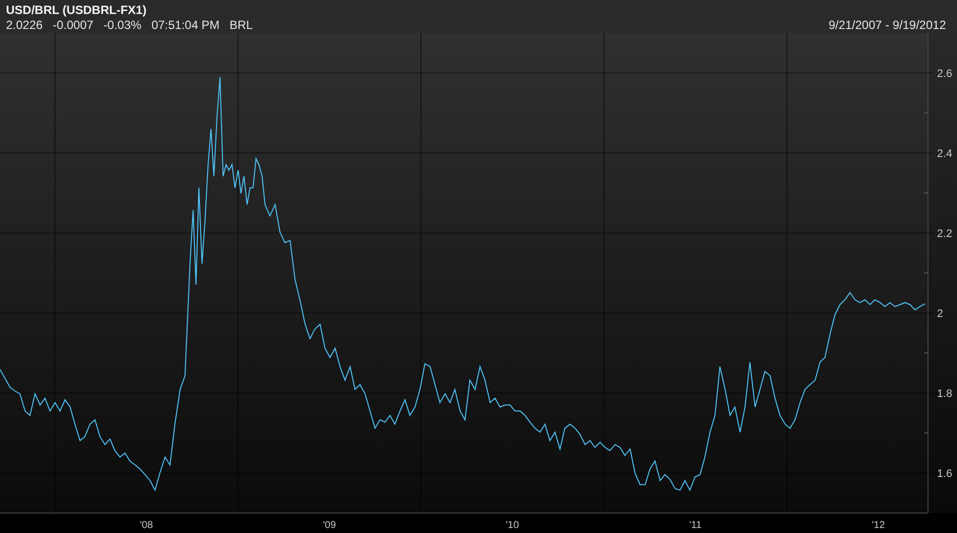 This screenshot has height=533, width=957. Describe the element at coordinates (122, 25) in the screenshot. I see `percent-change: -0.03%` at that location.